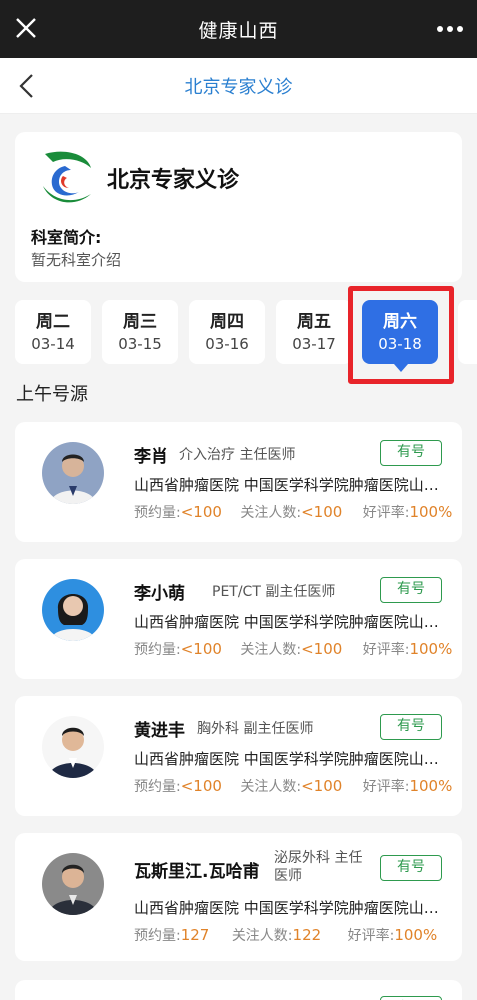  I want to click on doctor-title: 胸外科 副主任医师, so click(255, 729).